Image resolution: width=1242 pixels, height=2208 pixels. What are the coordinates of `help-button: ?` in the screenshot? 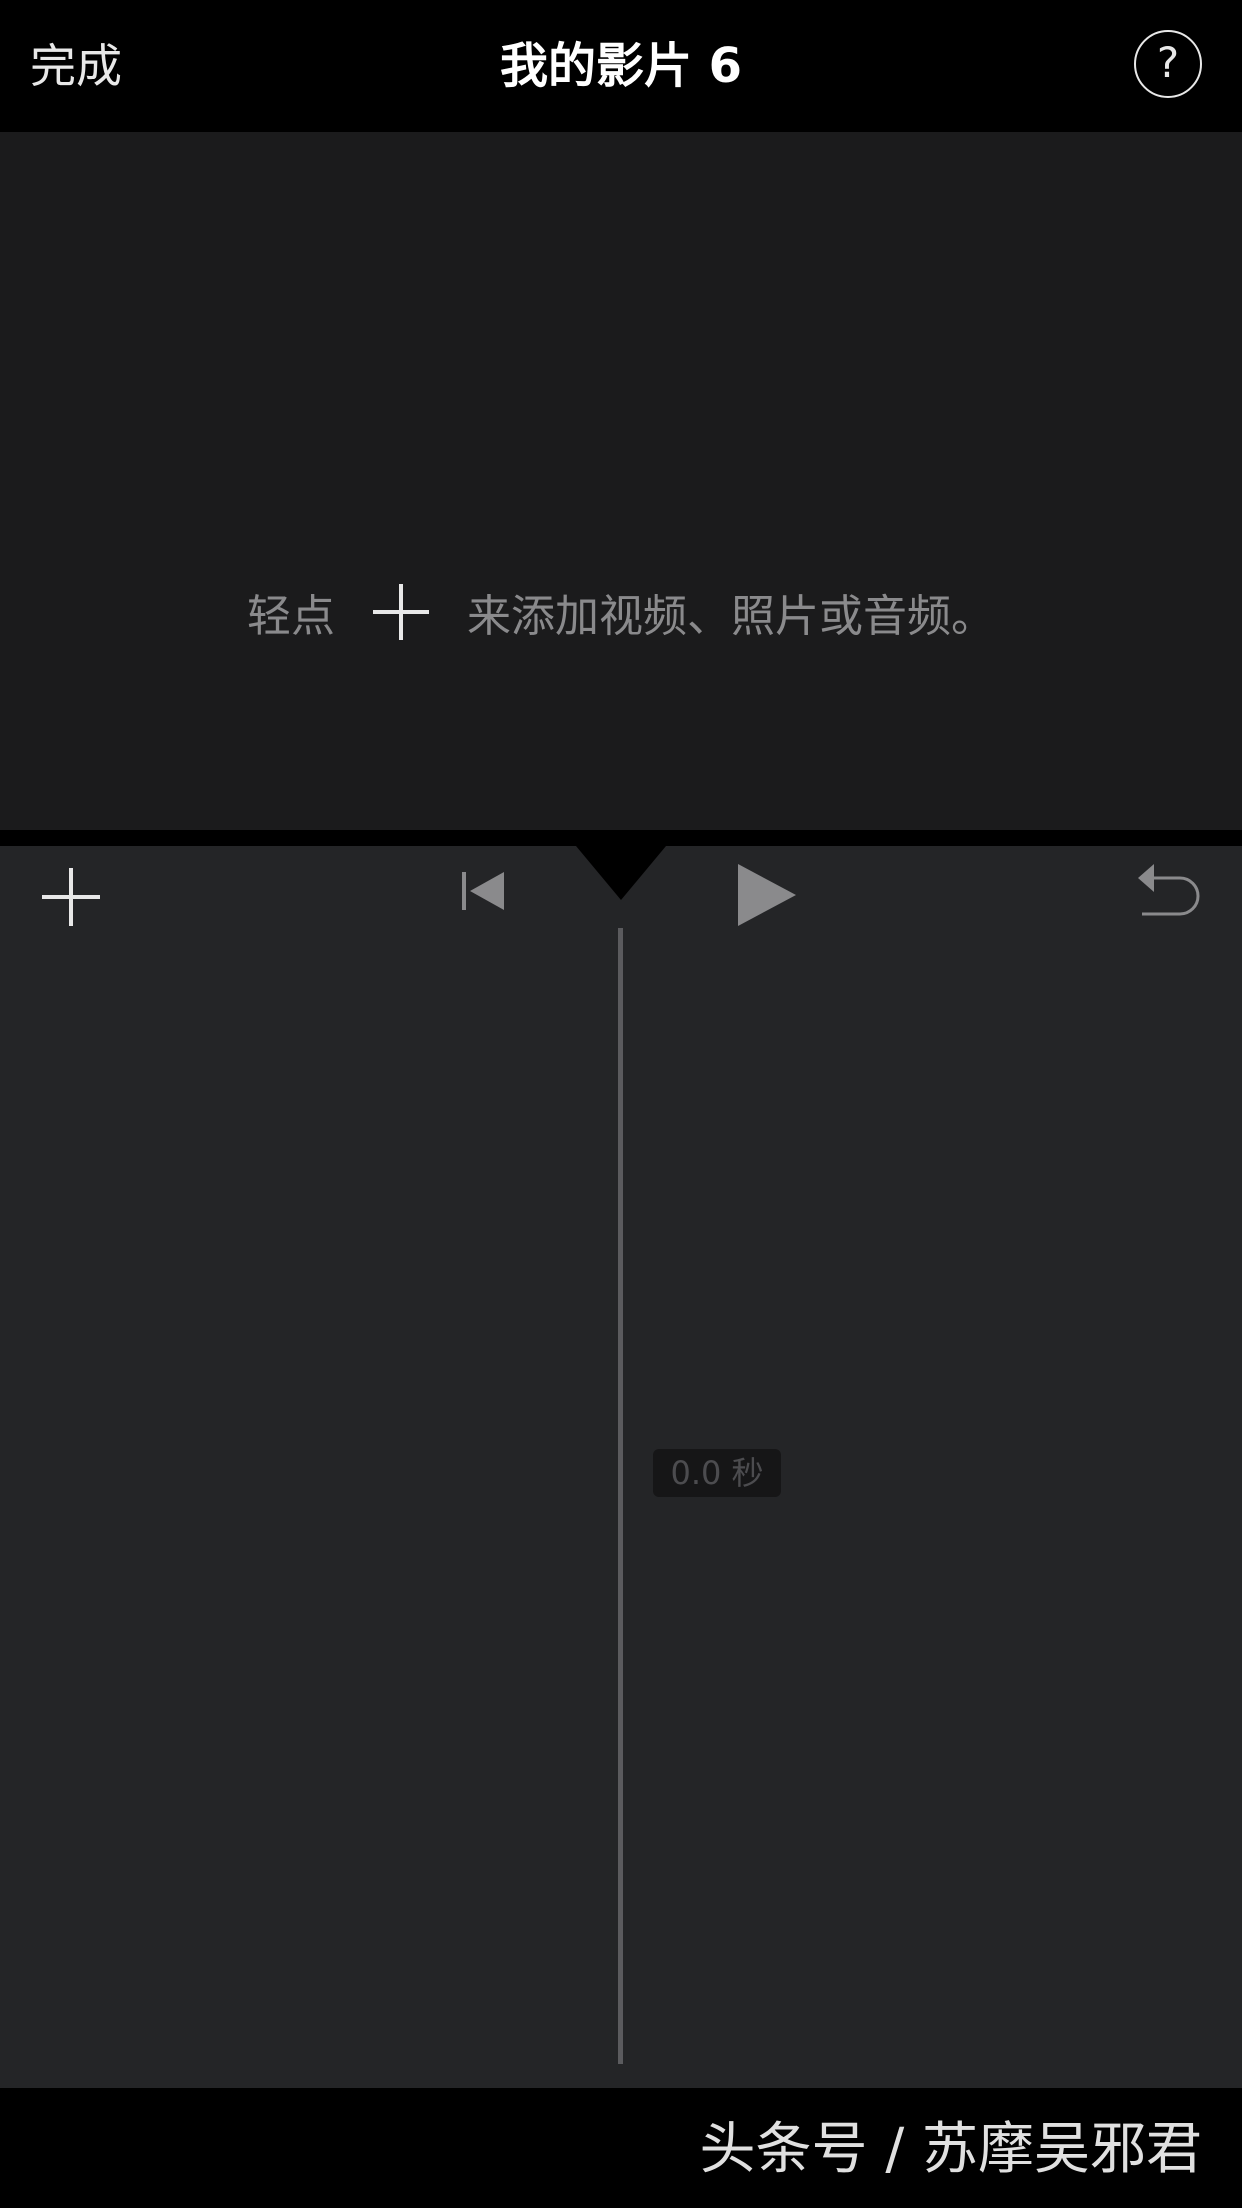 It's located at (1168, 64).